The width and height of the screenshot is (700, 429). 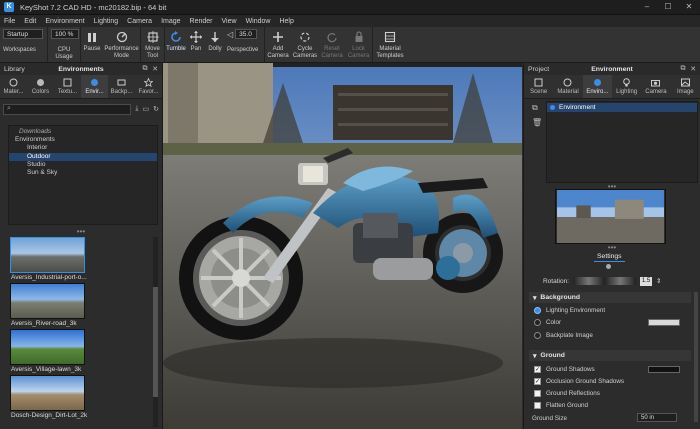 What do you see at coordinates (229, 21) in the screenshot?
I see `menu-view: View` at bounding box center [229, 21].